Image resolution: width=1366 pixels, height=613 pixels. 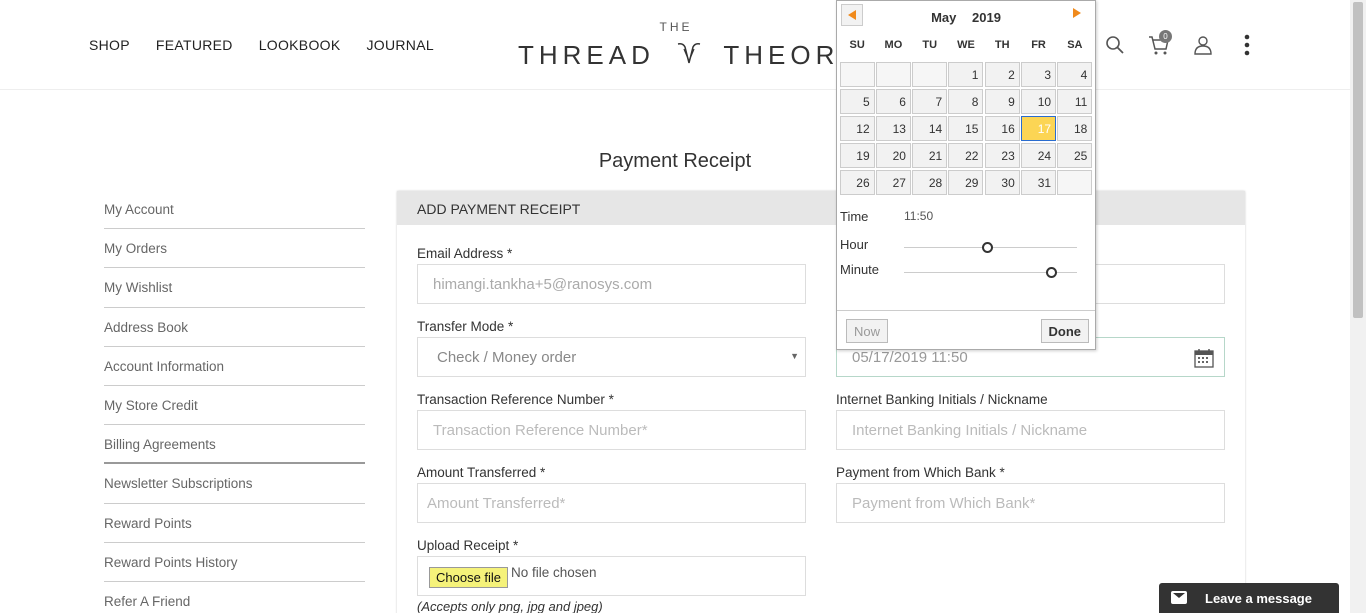 I want to click on datepicker-title: May 2019, so click(x=966, y=17).